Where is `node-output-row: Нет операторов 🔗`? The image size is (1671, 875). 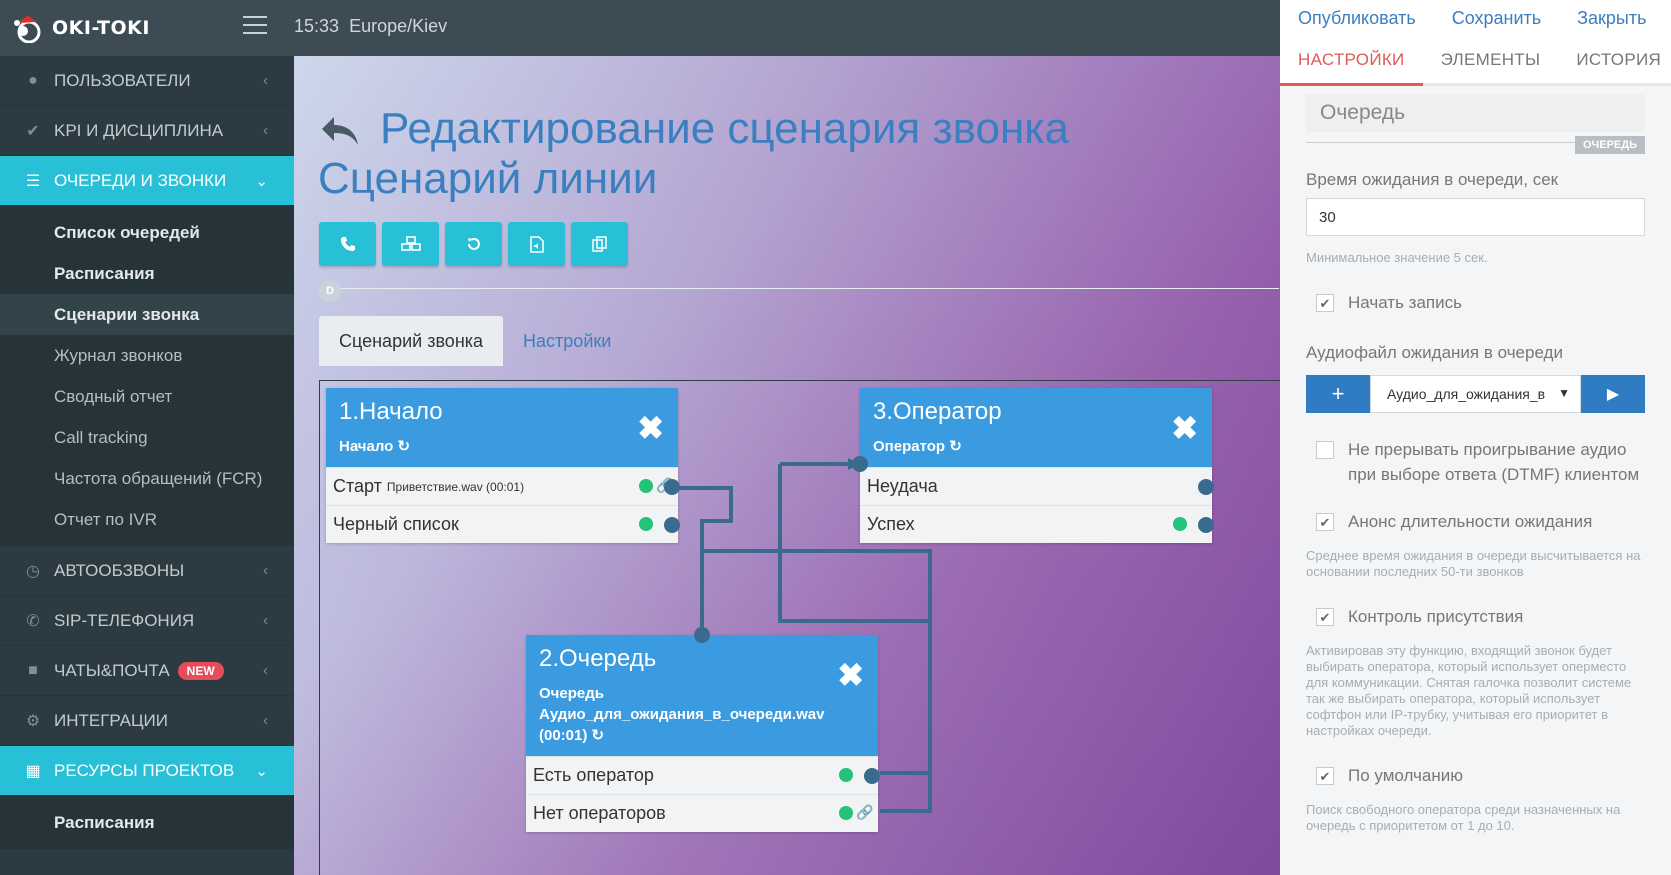 node-output-row: Нет операторов 🔗 is located at coordinates (702, 813).